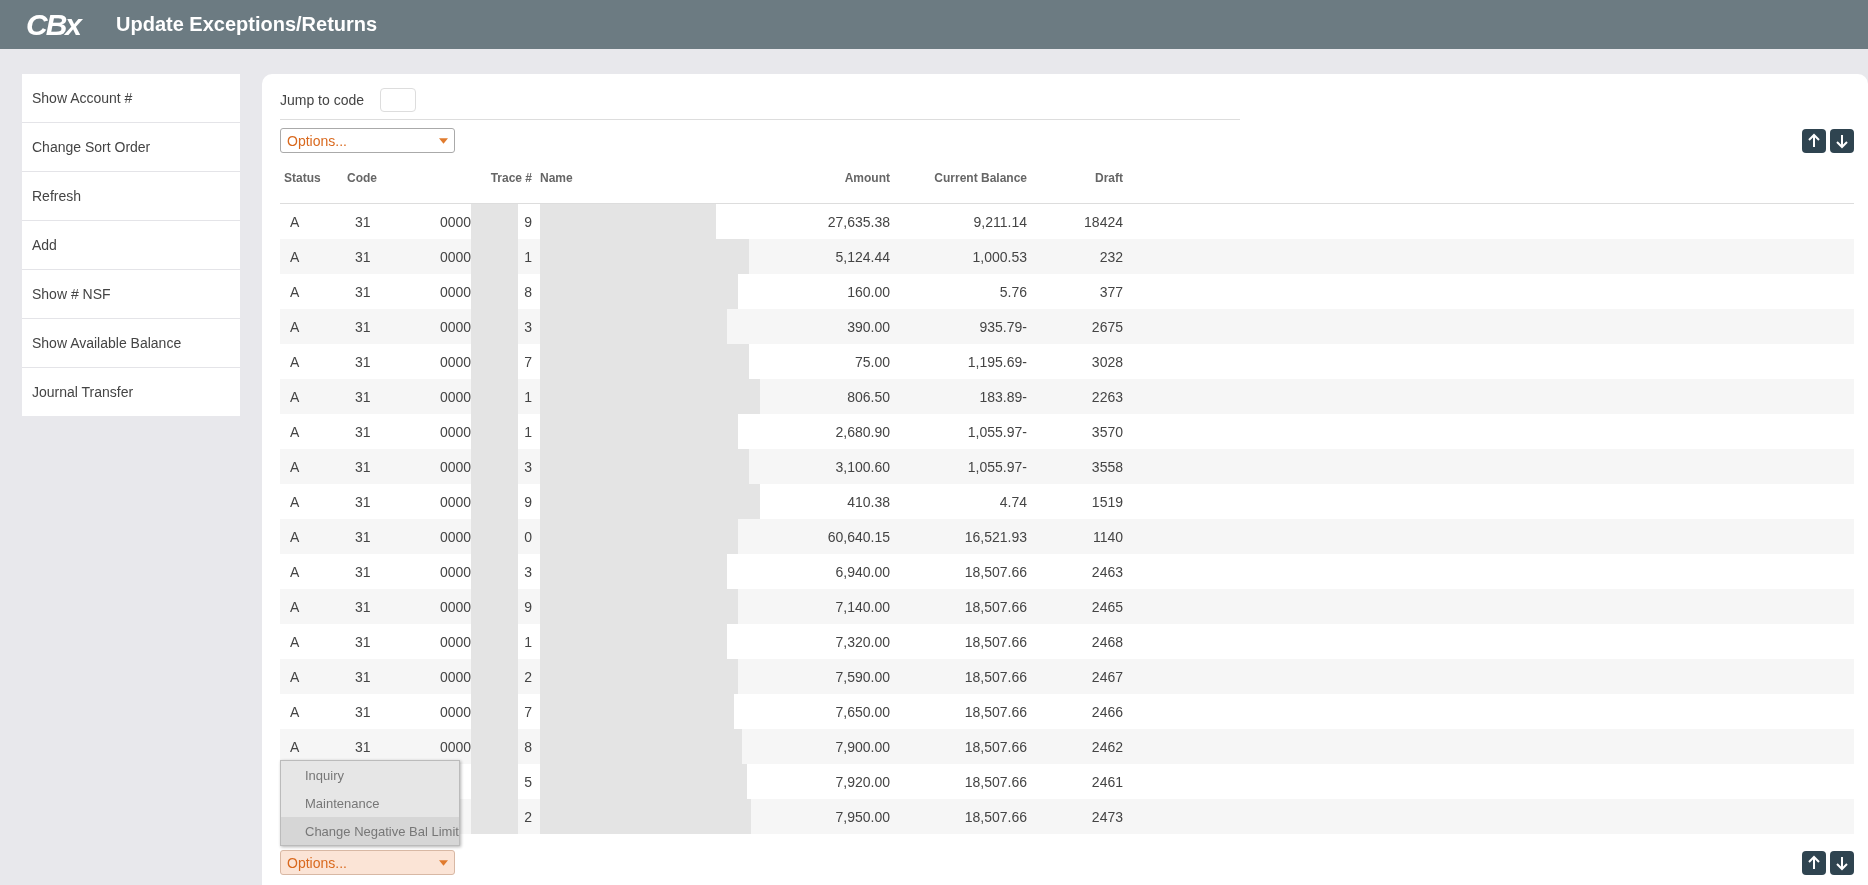 The height and width of the screenshot is (885, 1868). I want to click on arrow-down-icon, so click(1842, 140).